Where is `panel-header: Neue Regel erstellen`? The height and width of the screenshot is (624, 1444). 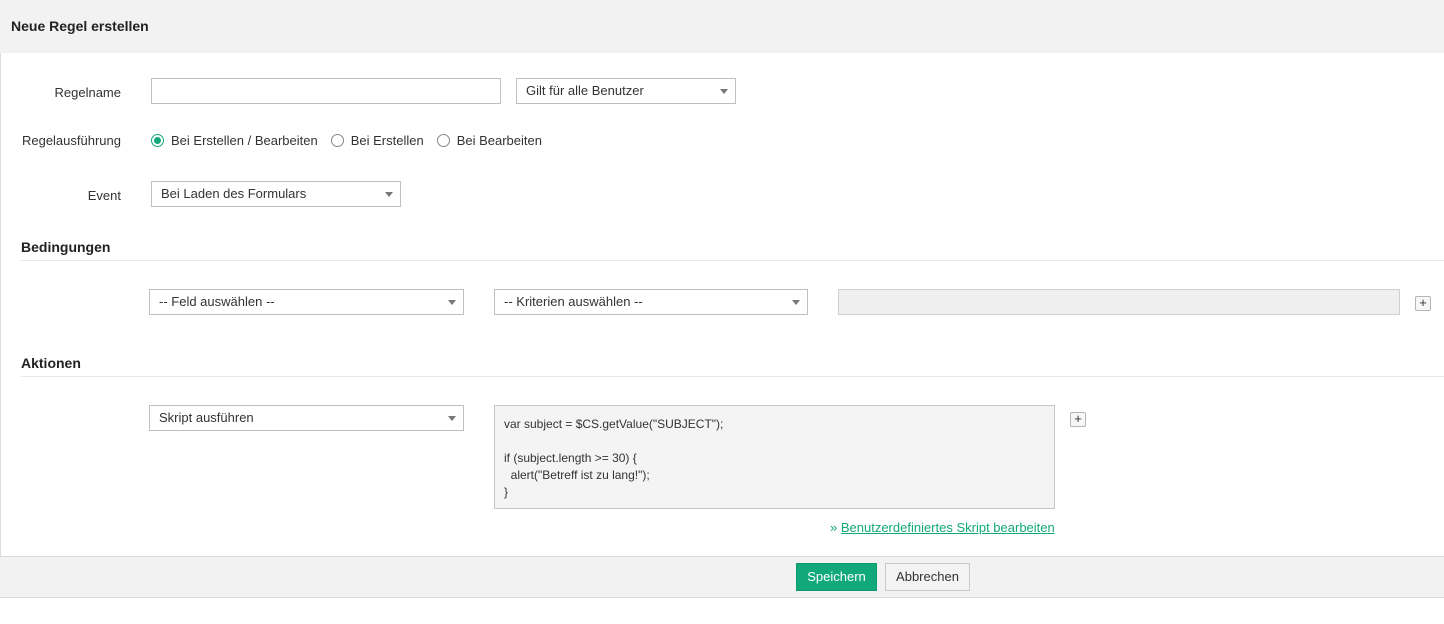 panel-header: Neue Regel erstellen is located at coordinates (722, 26).